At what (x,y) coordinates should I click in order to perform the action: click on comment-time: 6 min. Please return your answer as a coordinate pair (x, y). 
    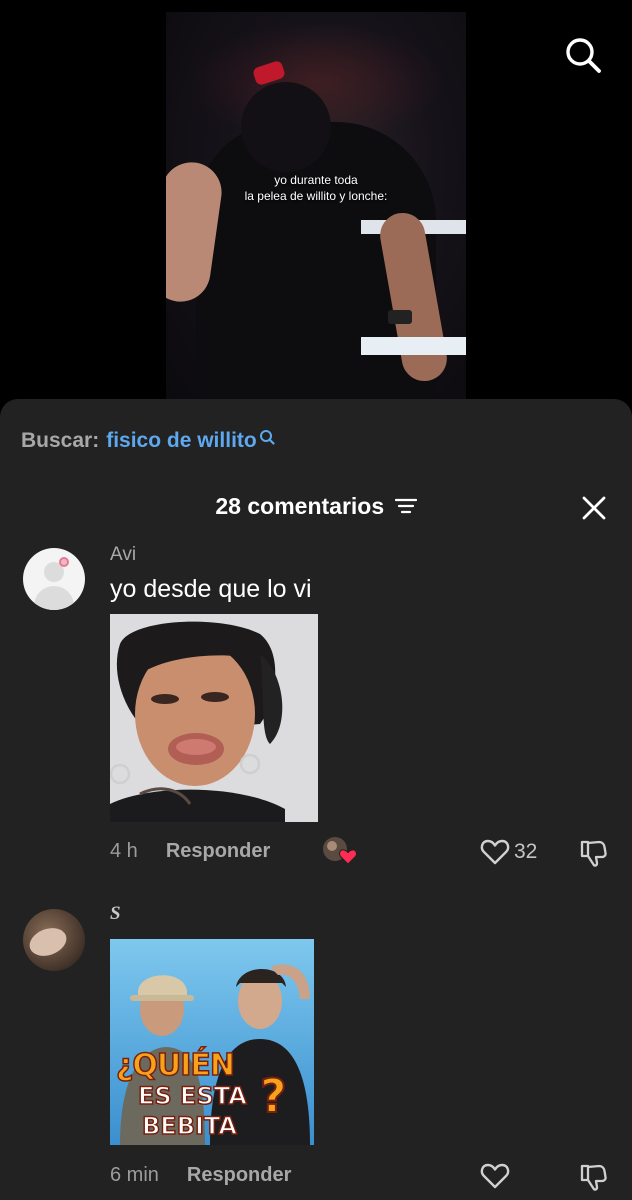
    Looking at the image, I should click on (134, 1175).